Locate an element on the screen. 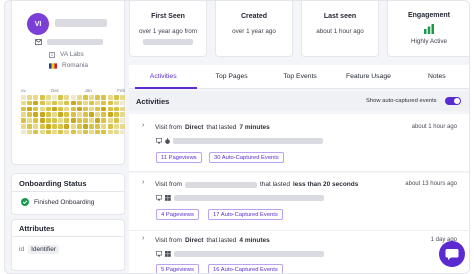 This screenshot has width=474, height=274. monitor-icon is located at coordinates (159, 254).